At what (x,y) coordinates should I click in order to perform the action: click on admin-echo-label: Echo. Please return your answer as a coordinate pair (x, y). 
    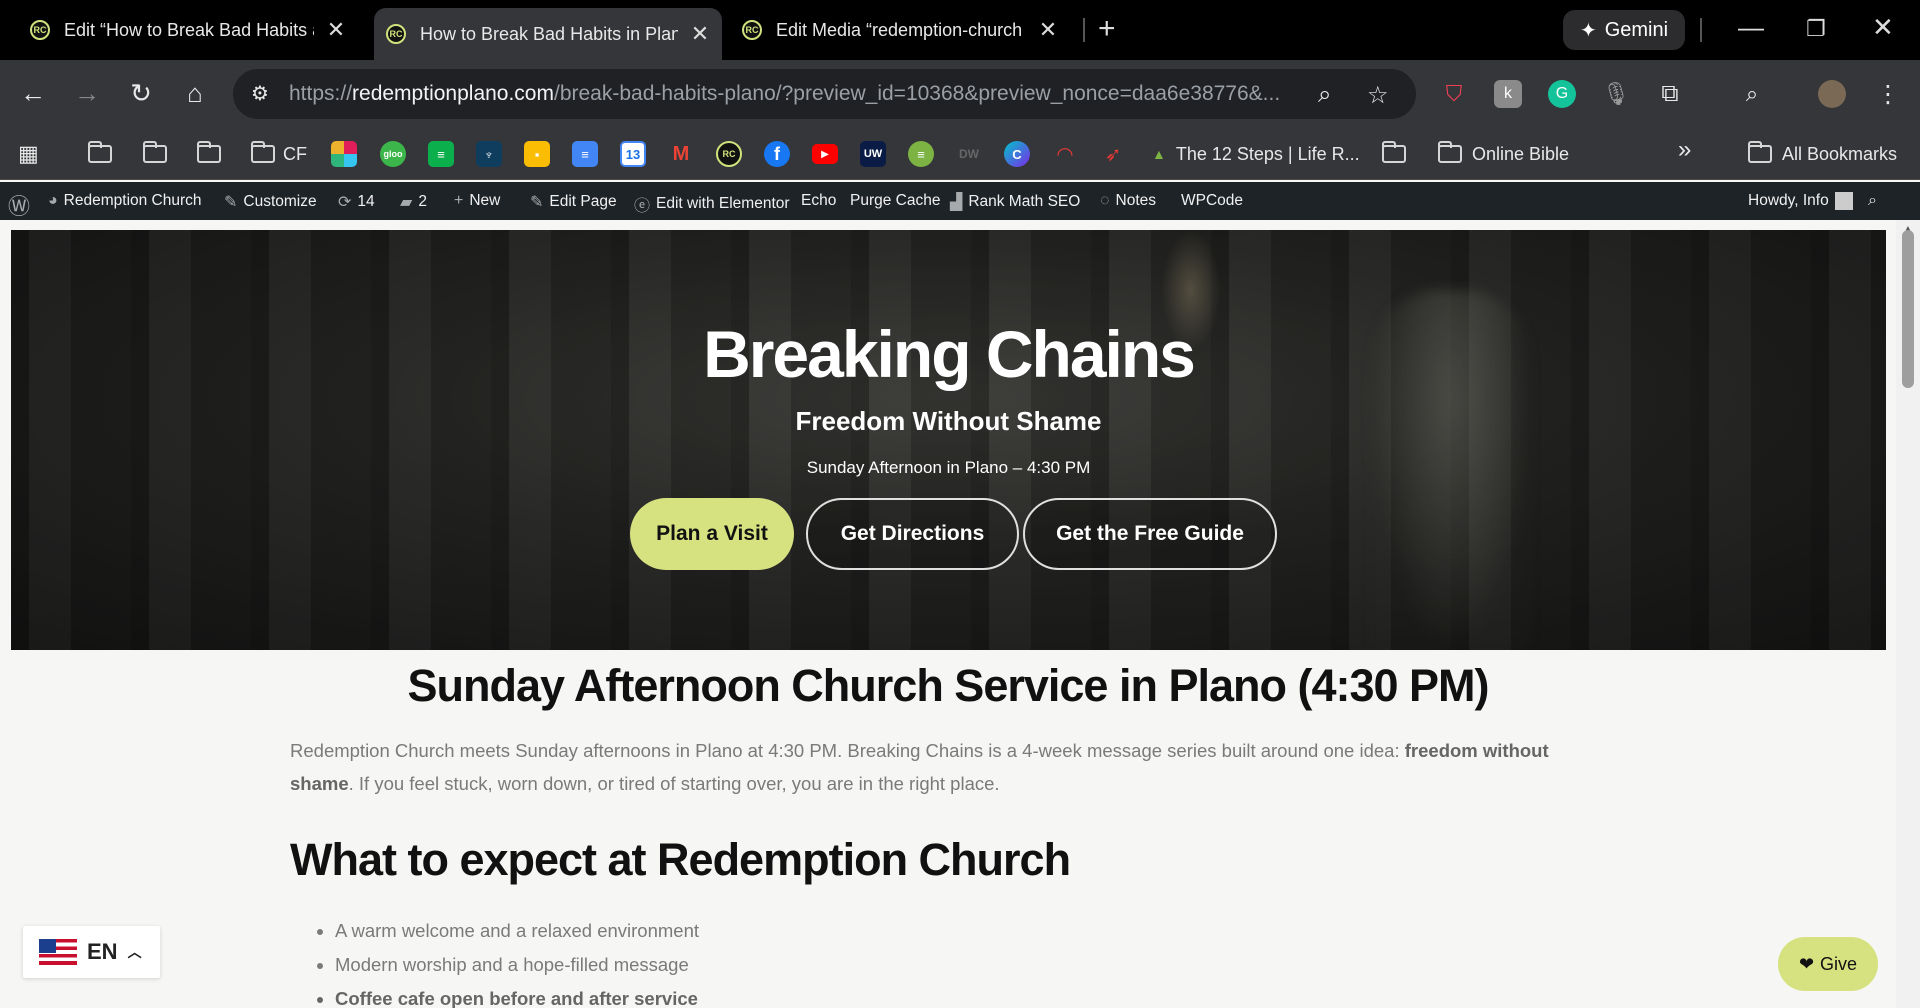
    Looking at the image, I should click on (819, 200).